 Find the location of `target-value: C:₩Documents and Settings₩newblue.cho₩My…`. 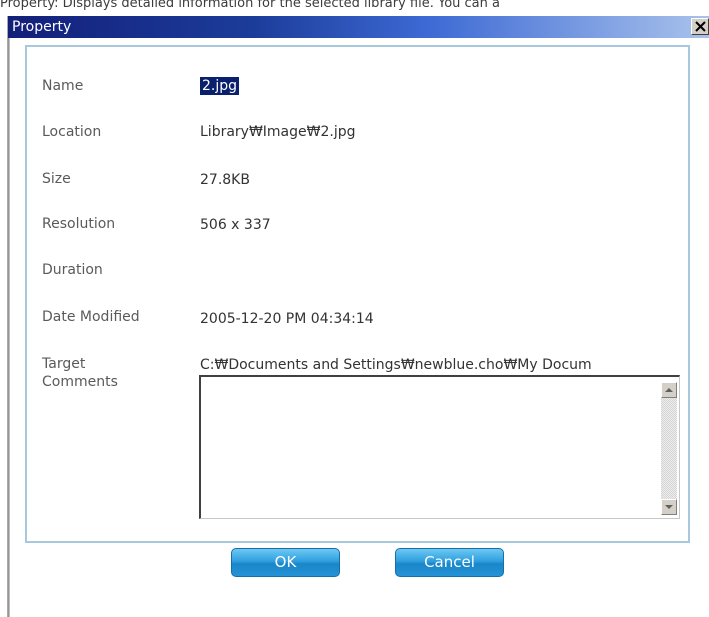

target-value: C:₩Documents and Settings₩newblue.cho₩My… is located at coordinates (396, 365).